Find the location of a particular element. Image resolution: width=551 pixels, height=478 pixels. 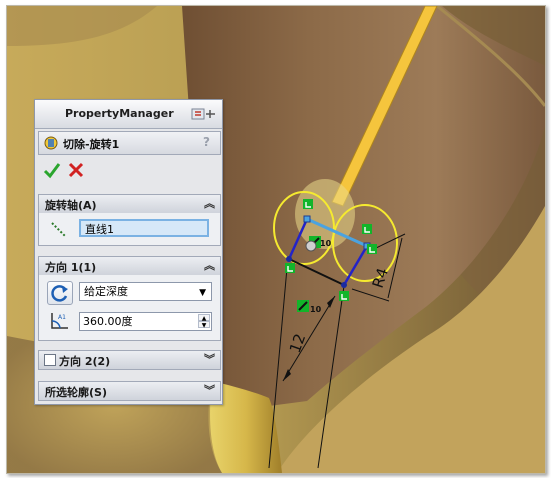

reverse-direction-button is located at coordinates (60, 293).